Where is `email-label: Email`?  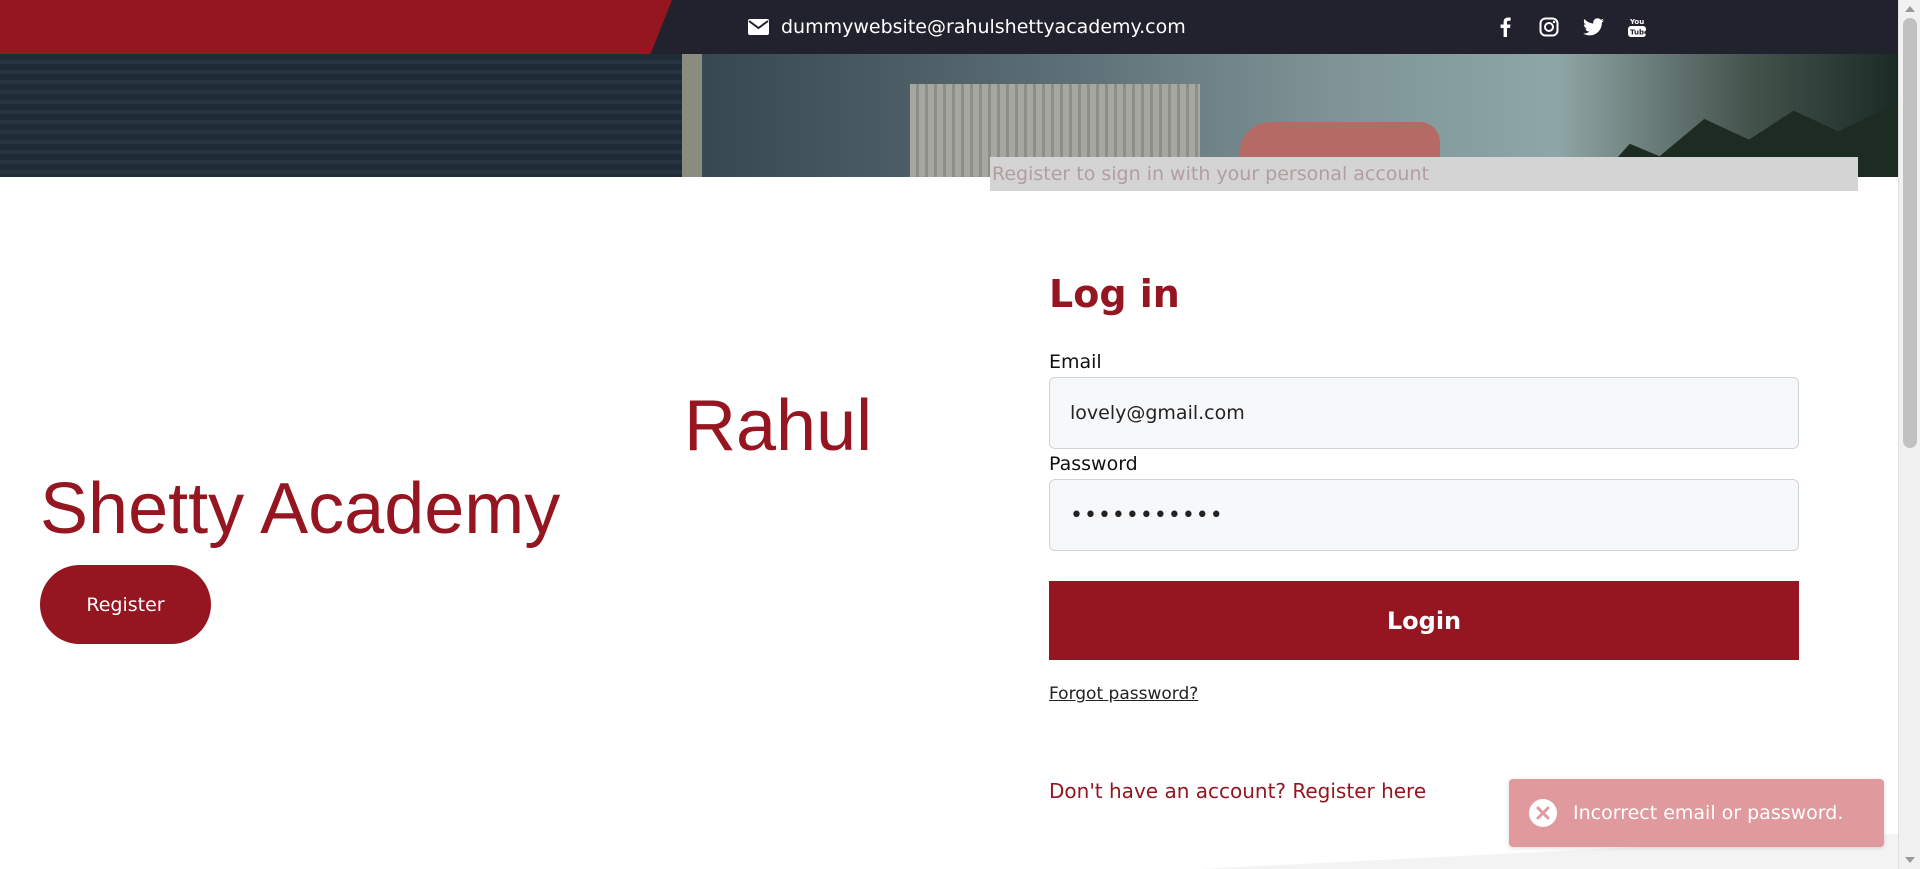 email-label: Email is located at coordinates (1075, 362).